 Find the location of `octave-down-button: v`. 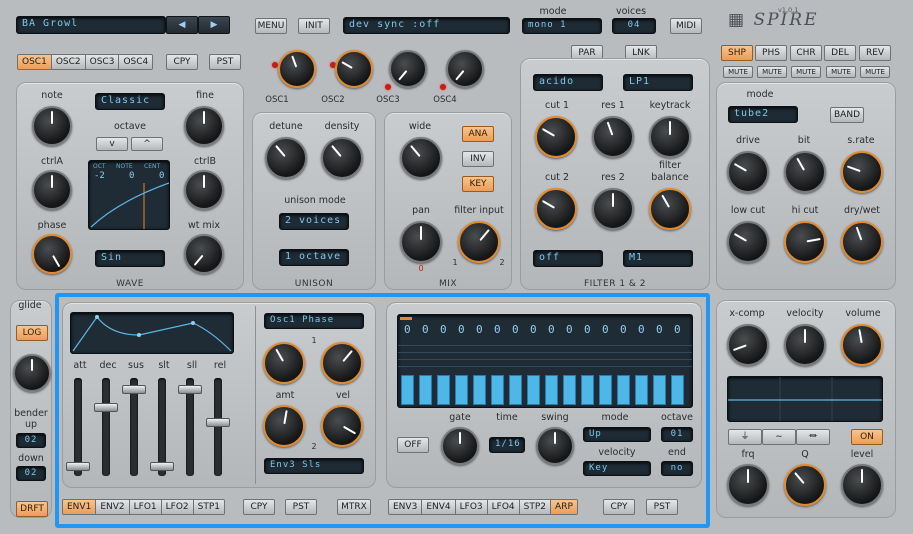

octave-down-button: v is located at coordinates (112, 144).